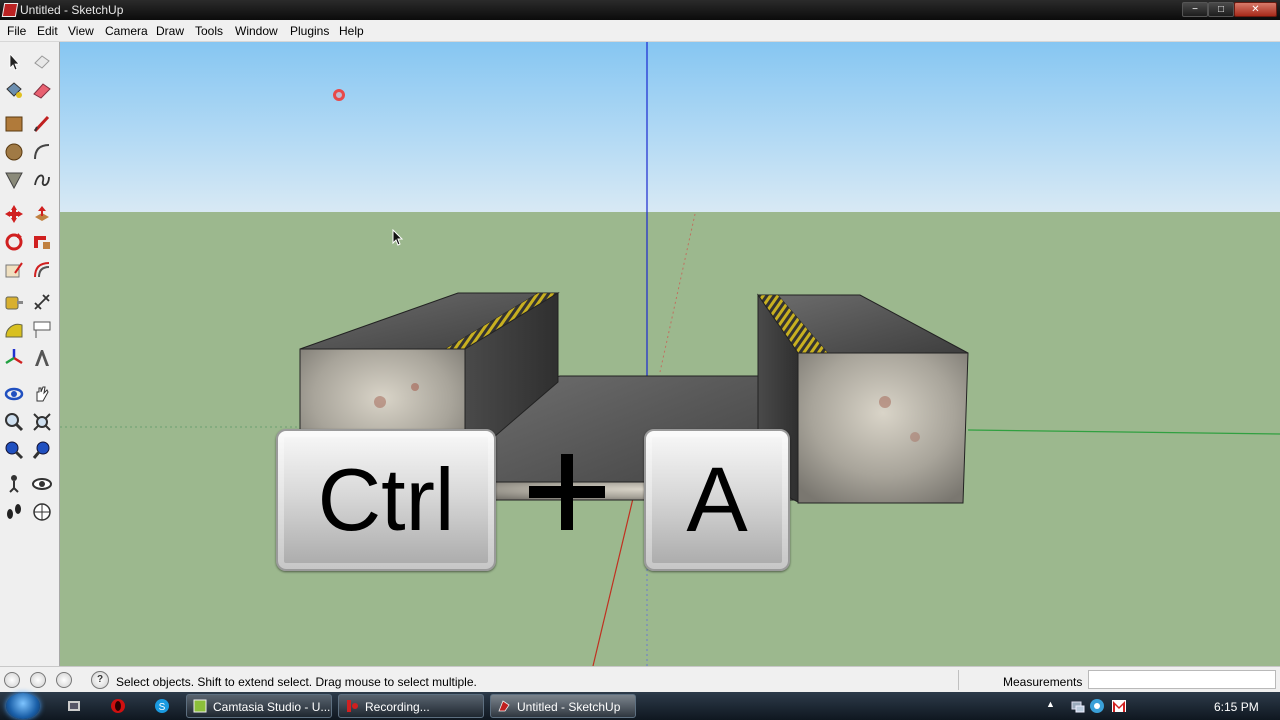 The width and height of the screenshot is (1280, 720). Describe the element at coordinates (23, 706) in the screenshot. I see `start-button` at that location.